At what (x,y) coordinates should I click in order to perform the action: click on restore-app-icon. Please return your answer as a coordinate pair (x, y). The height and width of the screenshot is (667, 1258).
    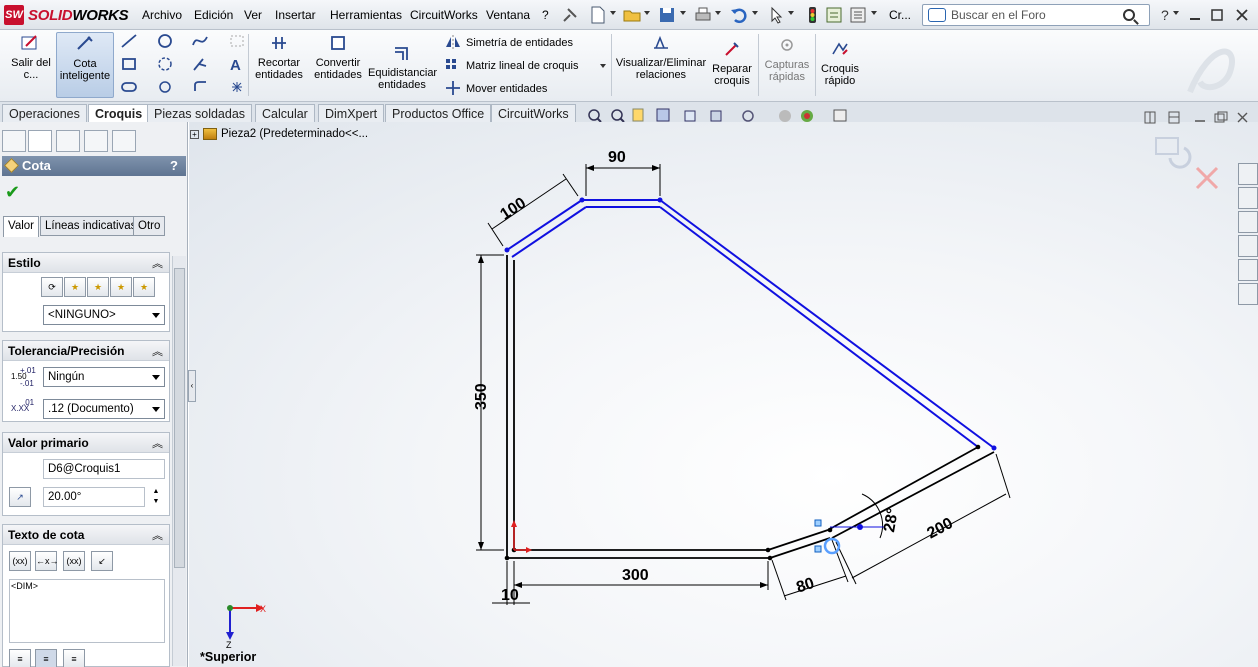
    Looking at the image, I should click on (1217, 15).